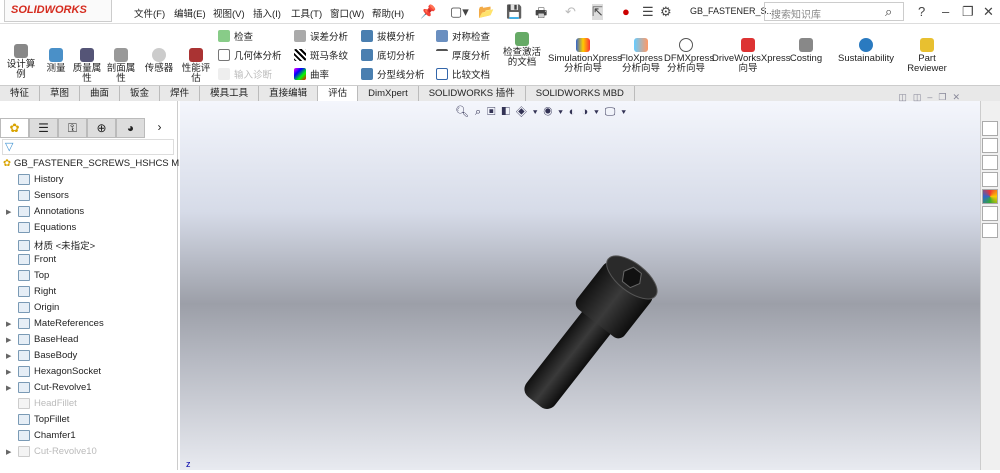 The image size is (1000, 473). I want to click on tree-item: ▶ Cut-Revolve1, so click(49, 387).